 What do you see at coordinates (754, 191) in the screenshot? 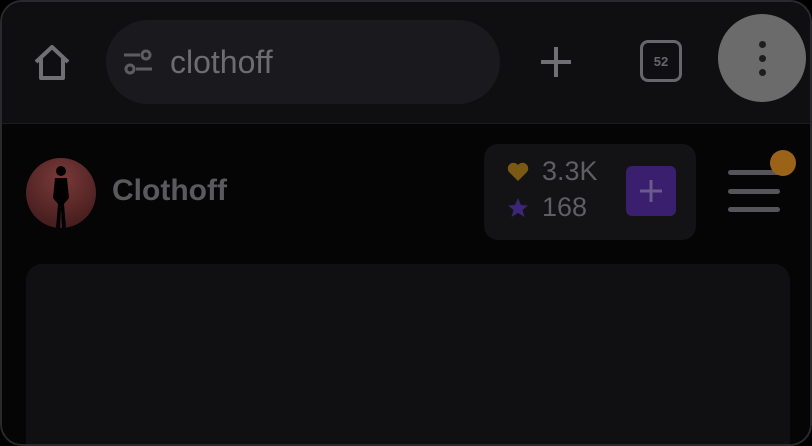
I see `site-menu-button` at bounding box center [754, 191].